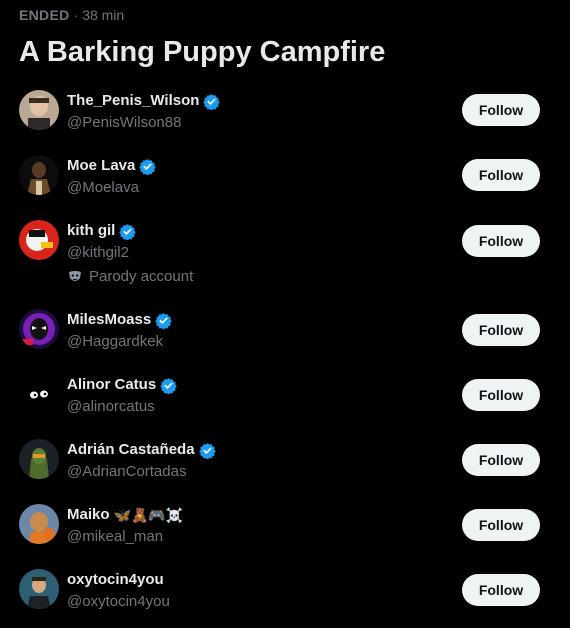  What do you see at coordinates (98, 252) in the screenshot?
I see `participant-handle: @kithgil2` at bounding box center [98, 252].